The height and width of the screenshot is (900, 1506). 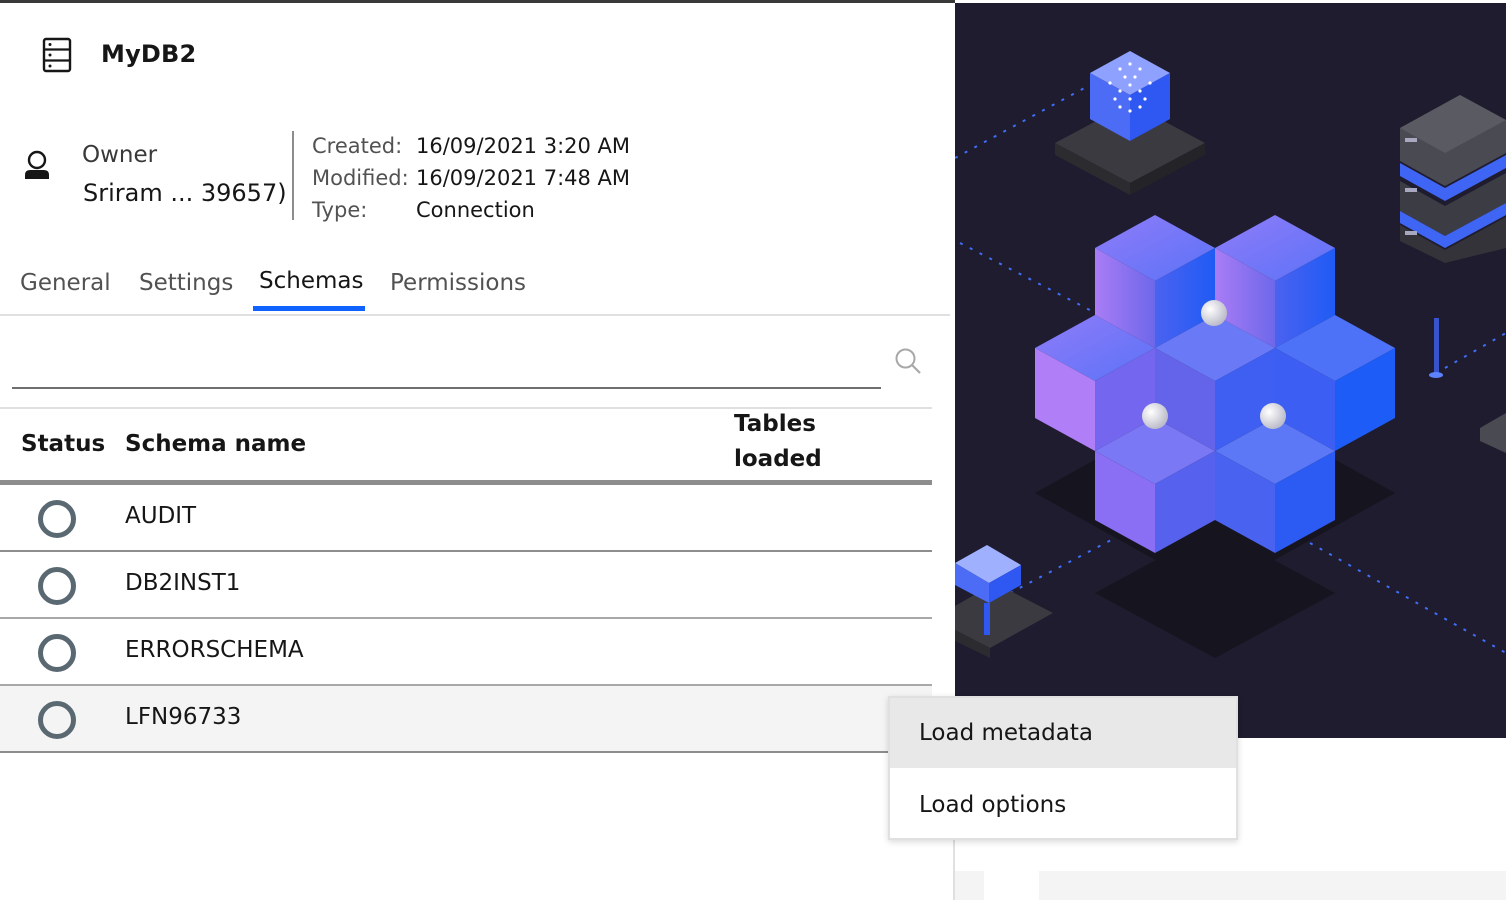 What do you see at coordinates (161, 516) in the screenshot?
I see `schema-name: AUDIT` at bounding box center [161, 516].